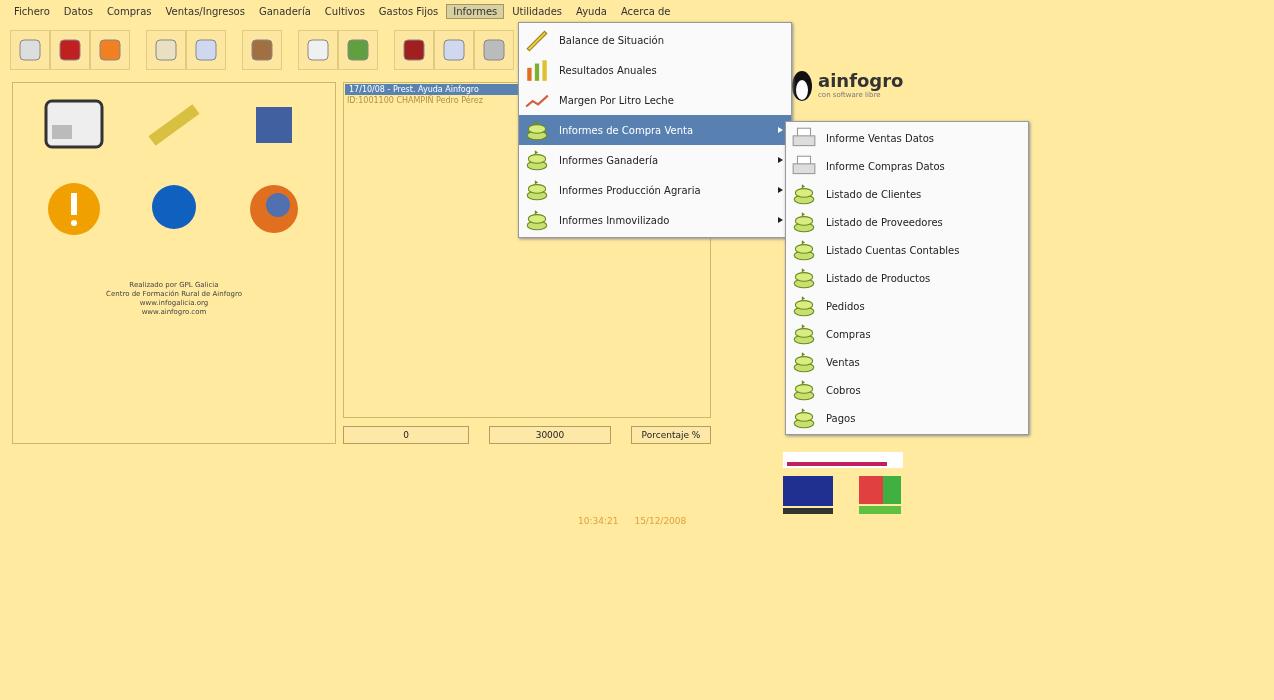 Image resolution: width=1274 pixels, height=700 pixels. What do you see at coordinates (32, 11) in the screenshot?
I see `menu-item: Fichero` at bounding box center [32, 11].